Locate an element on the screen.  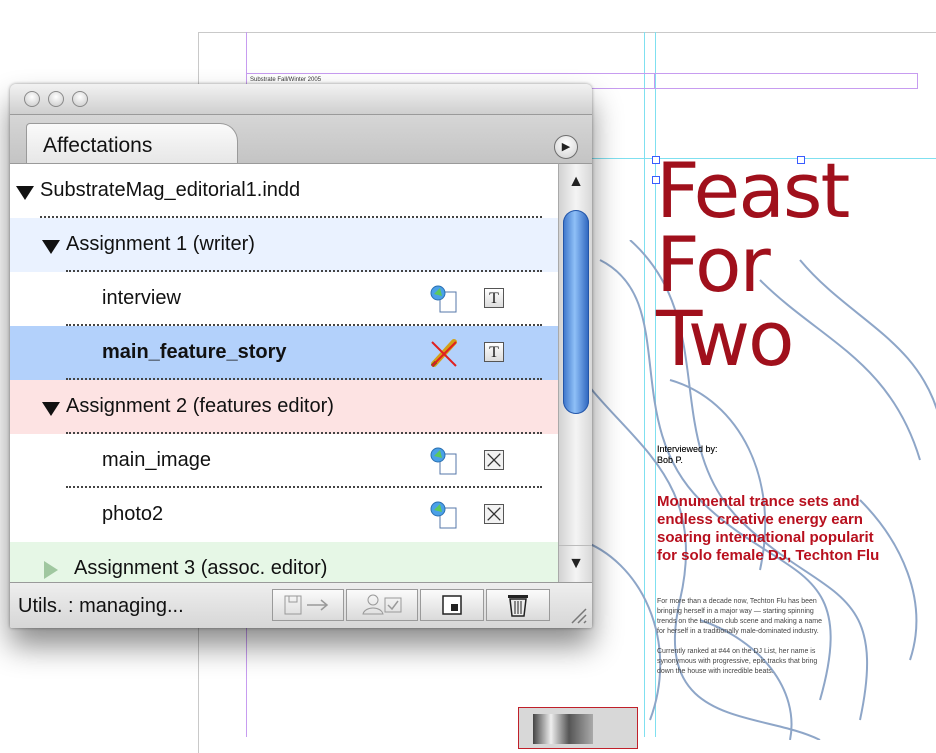
panel-menu-icon: ▶ is located at coordinates (566, 147).